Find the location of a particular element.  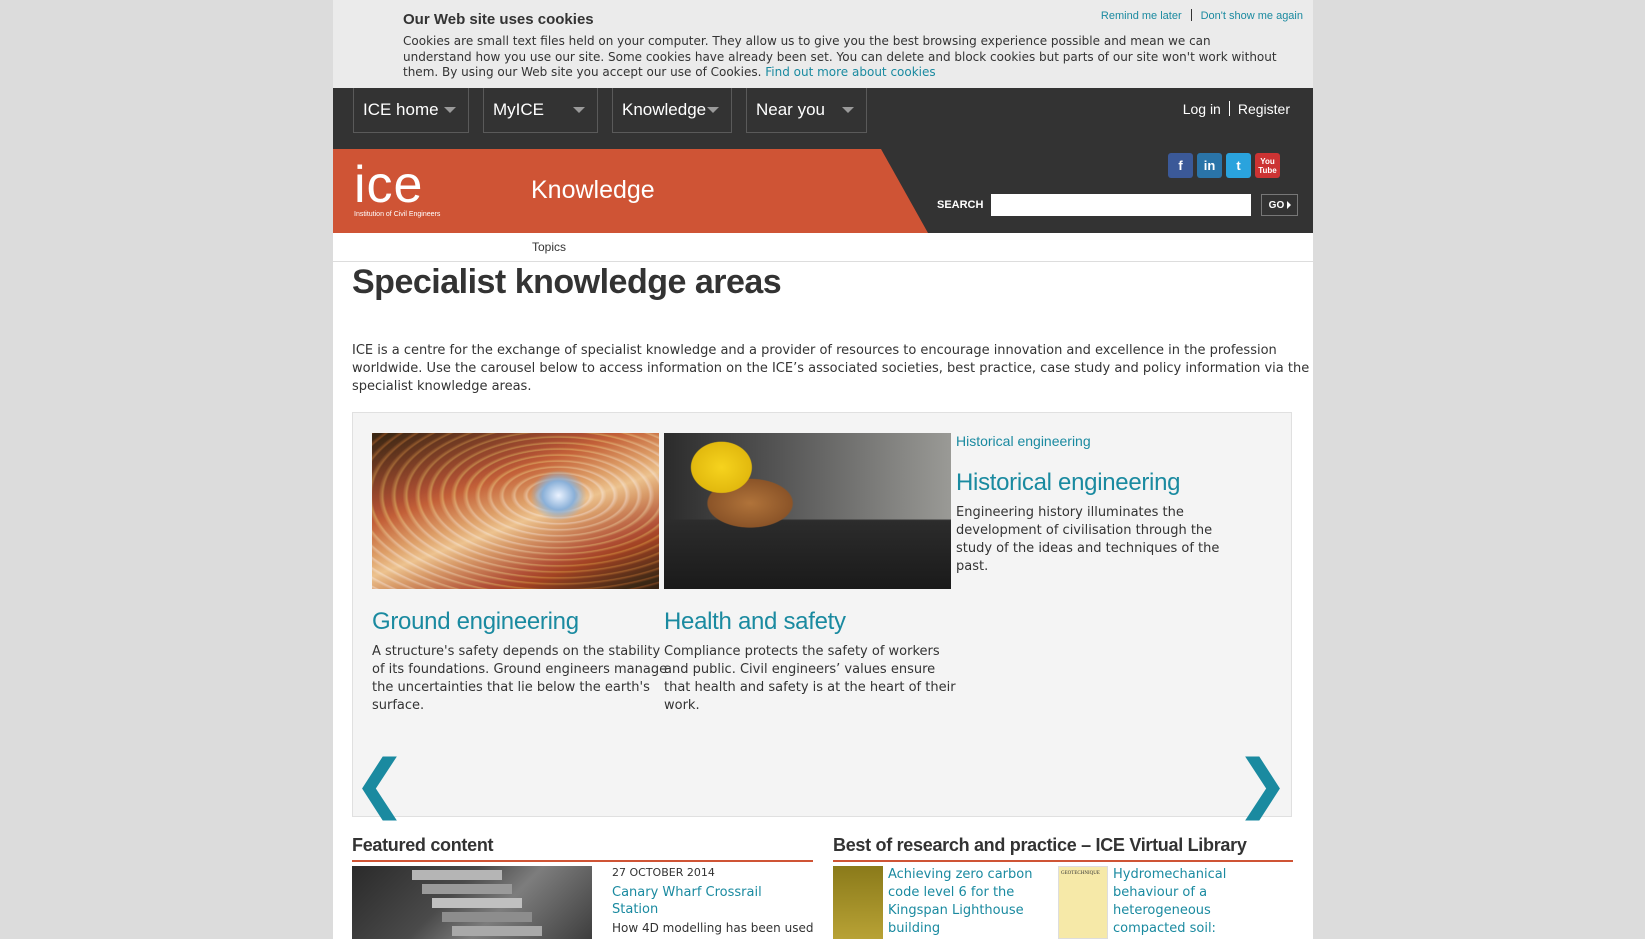

topics-link: Topics is located at coordinates (549, 247).